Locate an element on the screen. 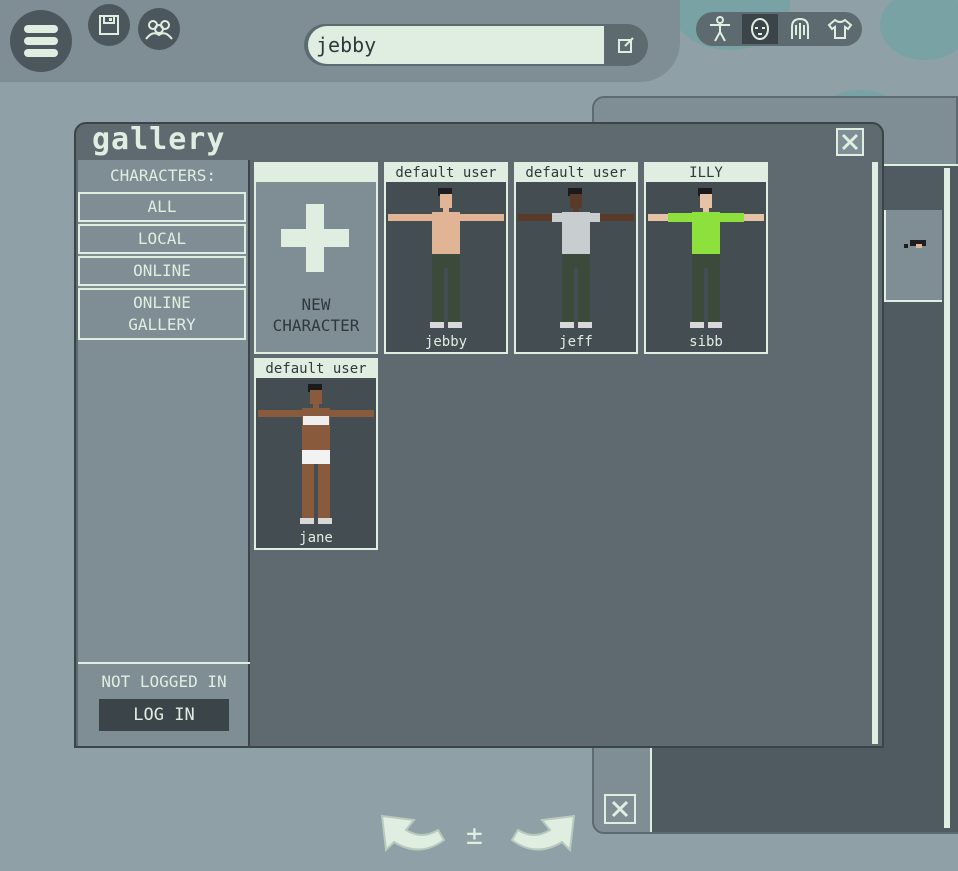 The width and height of the screenshot is (958, 871). edit-button is located at coordinates (626, 45).